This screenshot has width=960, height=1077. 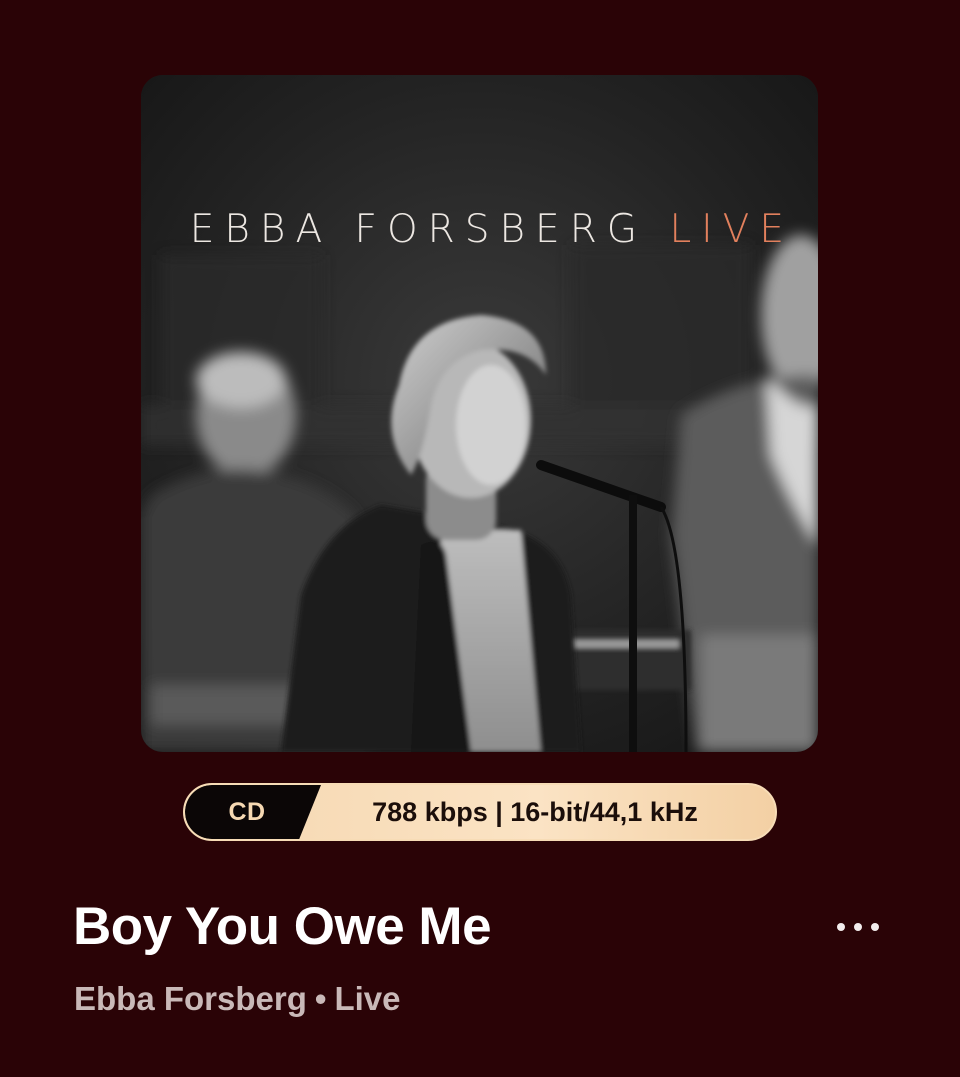 What do you see at coordinates (535, 812) in the screenshot?
I see `audio-quality-details: 788 kbps | 16-bit/44,1 kHz` at bounding box center [535, 812].